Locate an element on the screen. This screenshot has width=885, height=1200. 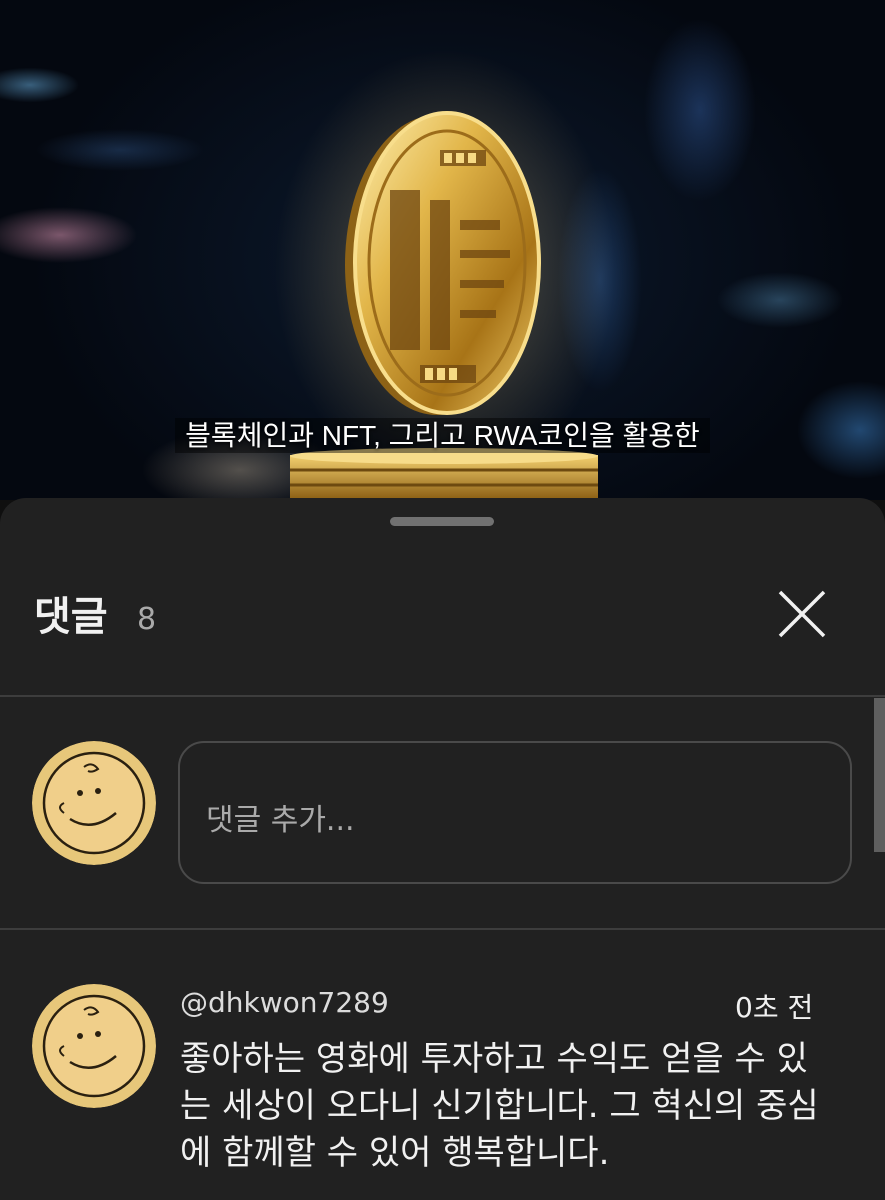
header-divider is located at coordinates (442, 696).